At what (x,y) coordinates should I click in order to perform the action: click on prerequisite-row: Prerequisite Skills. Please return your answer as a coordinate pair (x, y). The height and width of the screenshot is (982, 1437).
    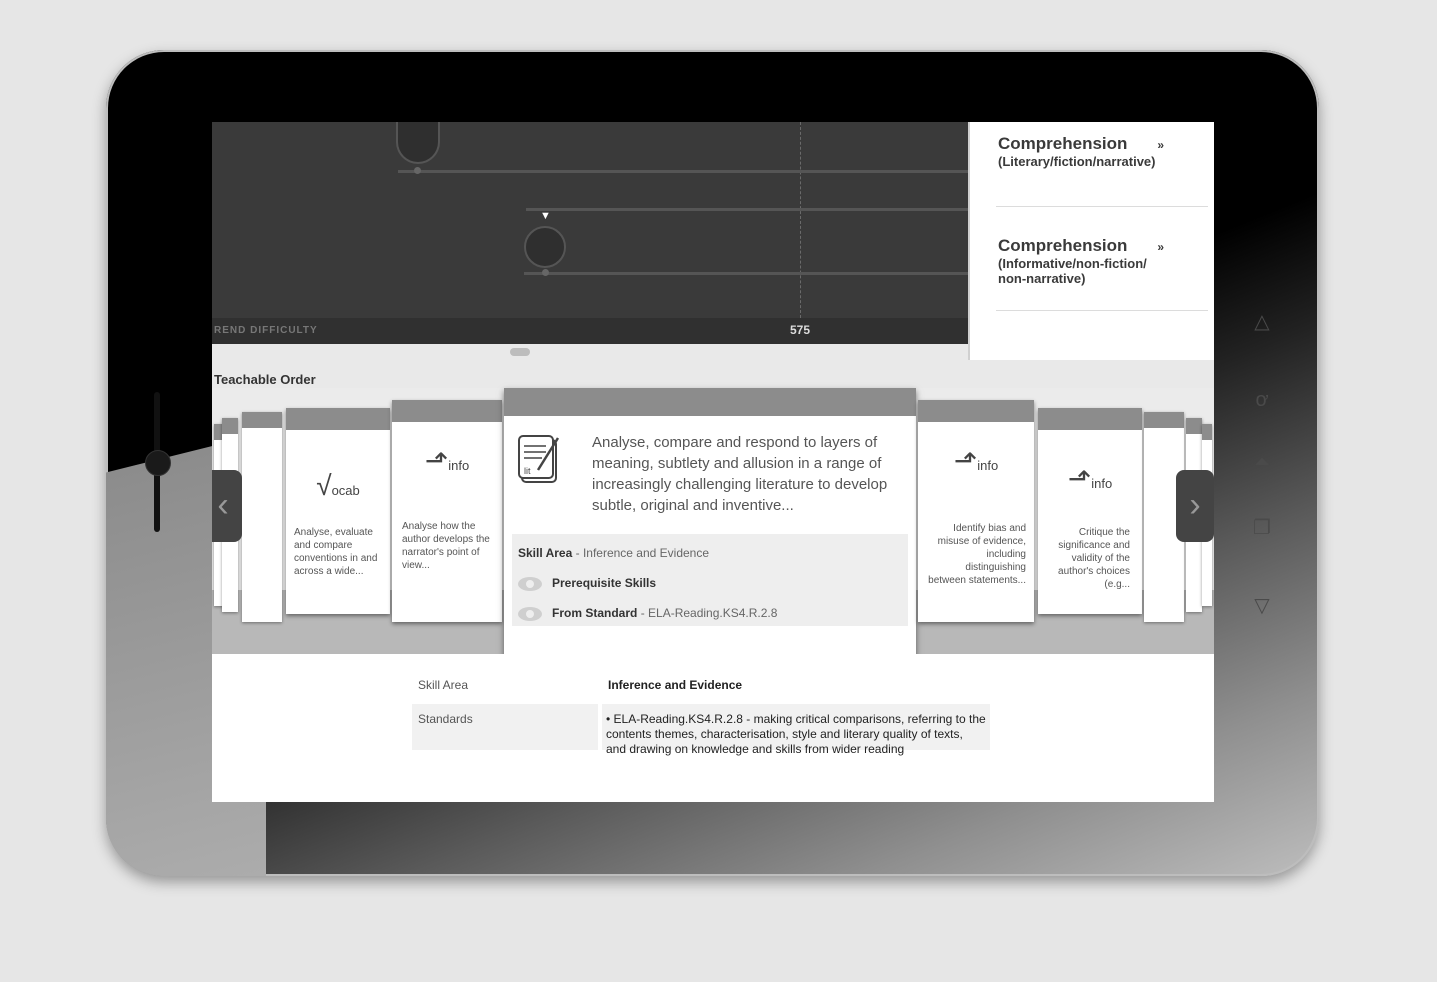
    Looking at the image, I should click on (587, 583).